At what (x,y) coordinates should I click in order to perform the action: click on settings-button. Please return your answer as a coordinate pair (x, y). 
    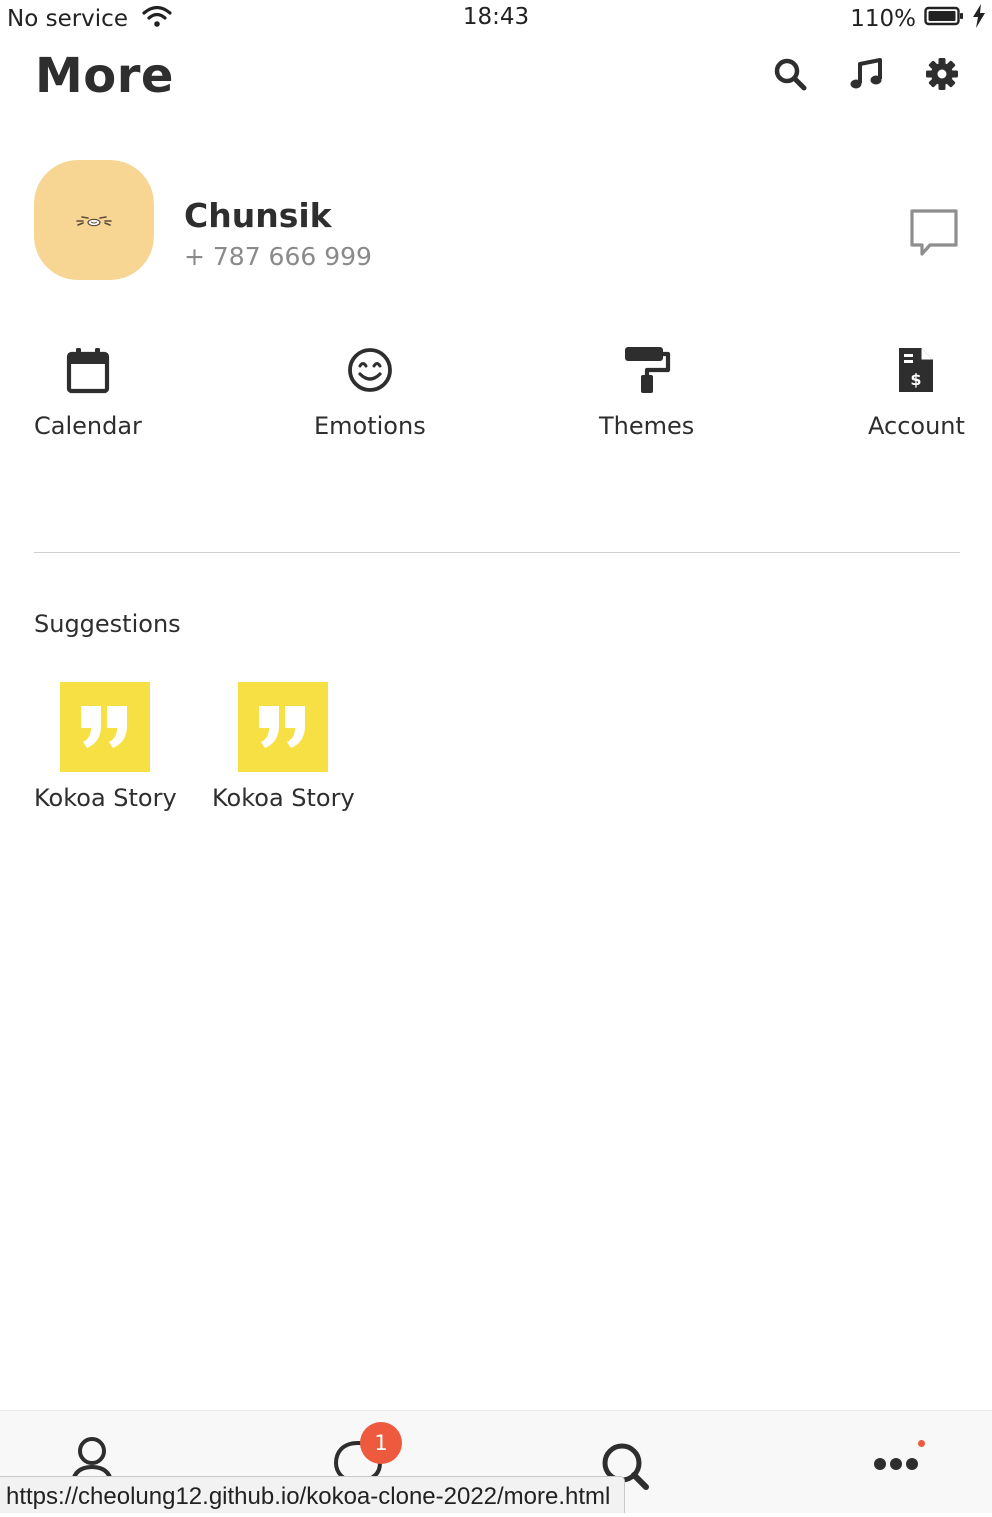
    Looking at the image, I should click on (942, 76).